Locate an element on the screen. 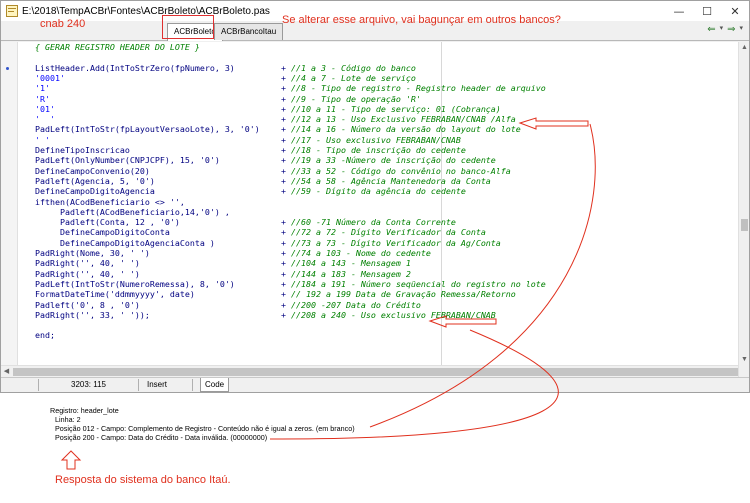 The image size is (750, 503). code-comment: //4 a 7 - Lote de serviço is located at coordinates (353, 77).